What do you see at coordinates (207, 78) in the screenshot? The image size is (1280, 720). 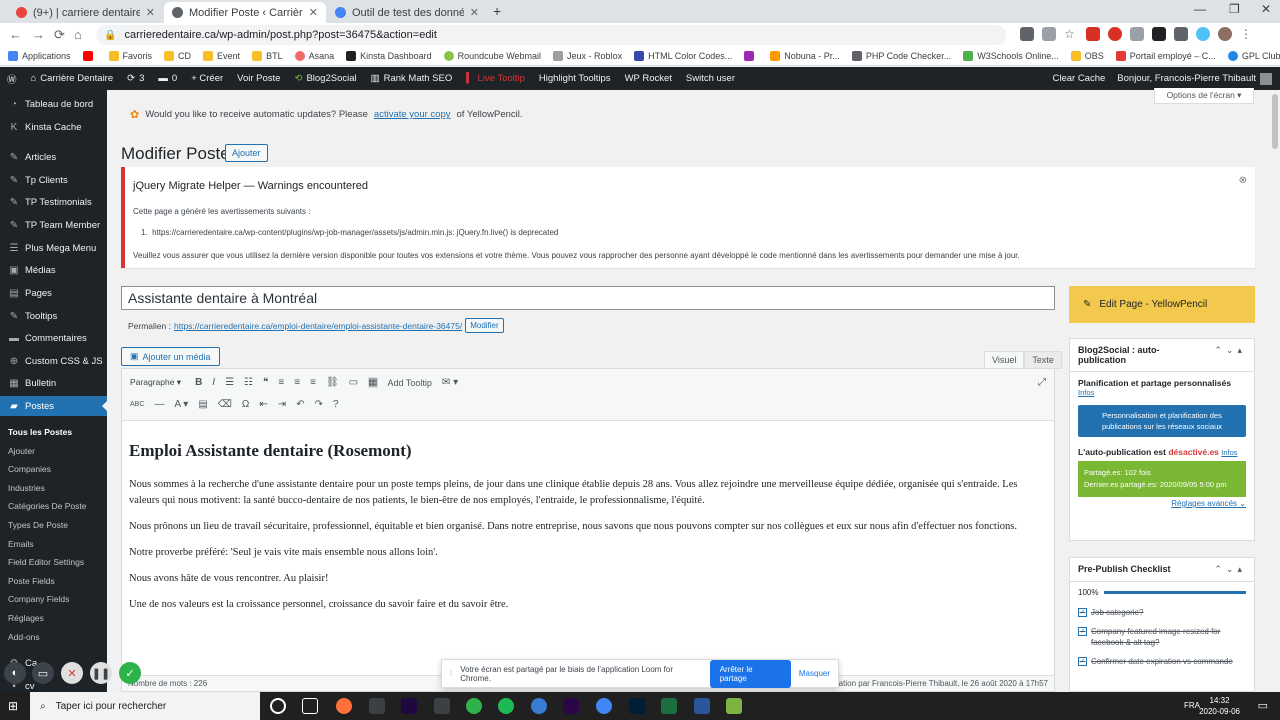 I see `new-content-link: + Créer` at bounding box center [207, 78].